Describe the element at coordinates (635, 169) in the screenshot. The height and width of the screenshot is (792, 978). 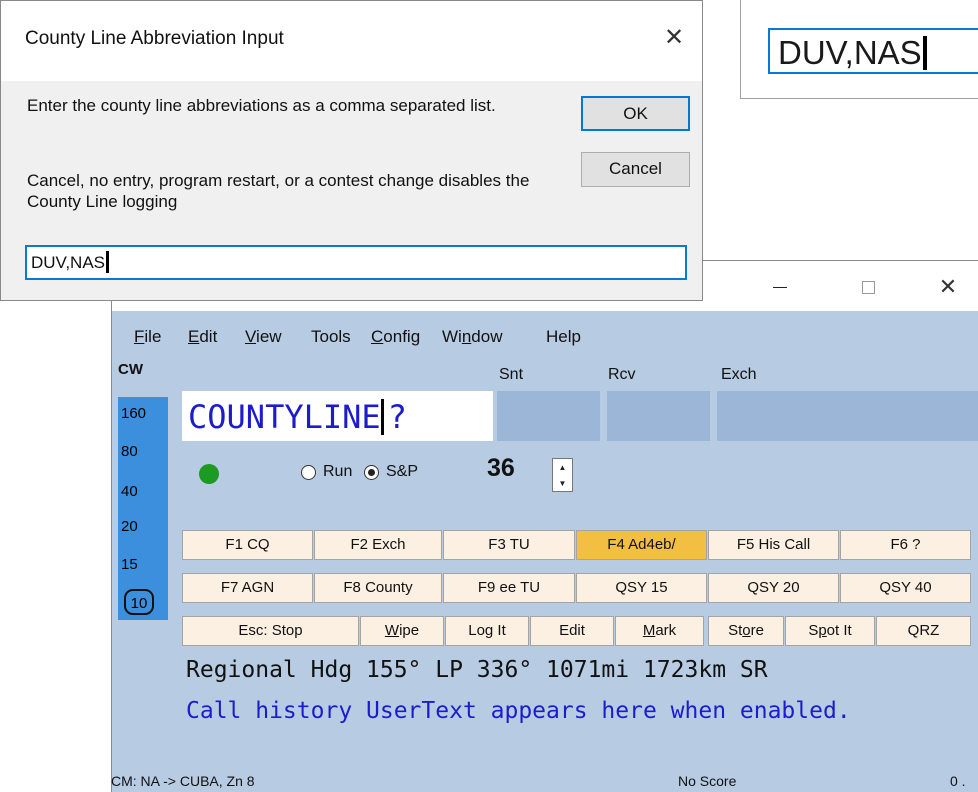
I see `cancel-button: Cancel` at that location.